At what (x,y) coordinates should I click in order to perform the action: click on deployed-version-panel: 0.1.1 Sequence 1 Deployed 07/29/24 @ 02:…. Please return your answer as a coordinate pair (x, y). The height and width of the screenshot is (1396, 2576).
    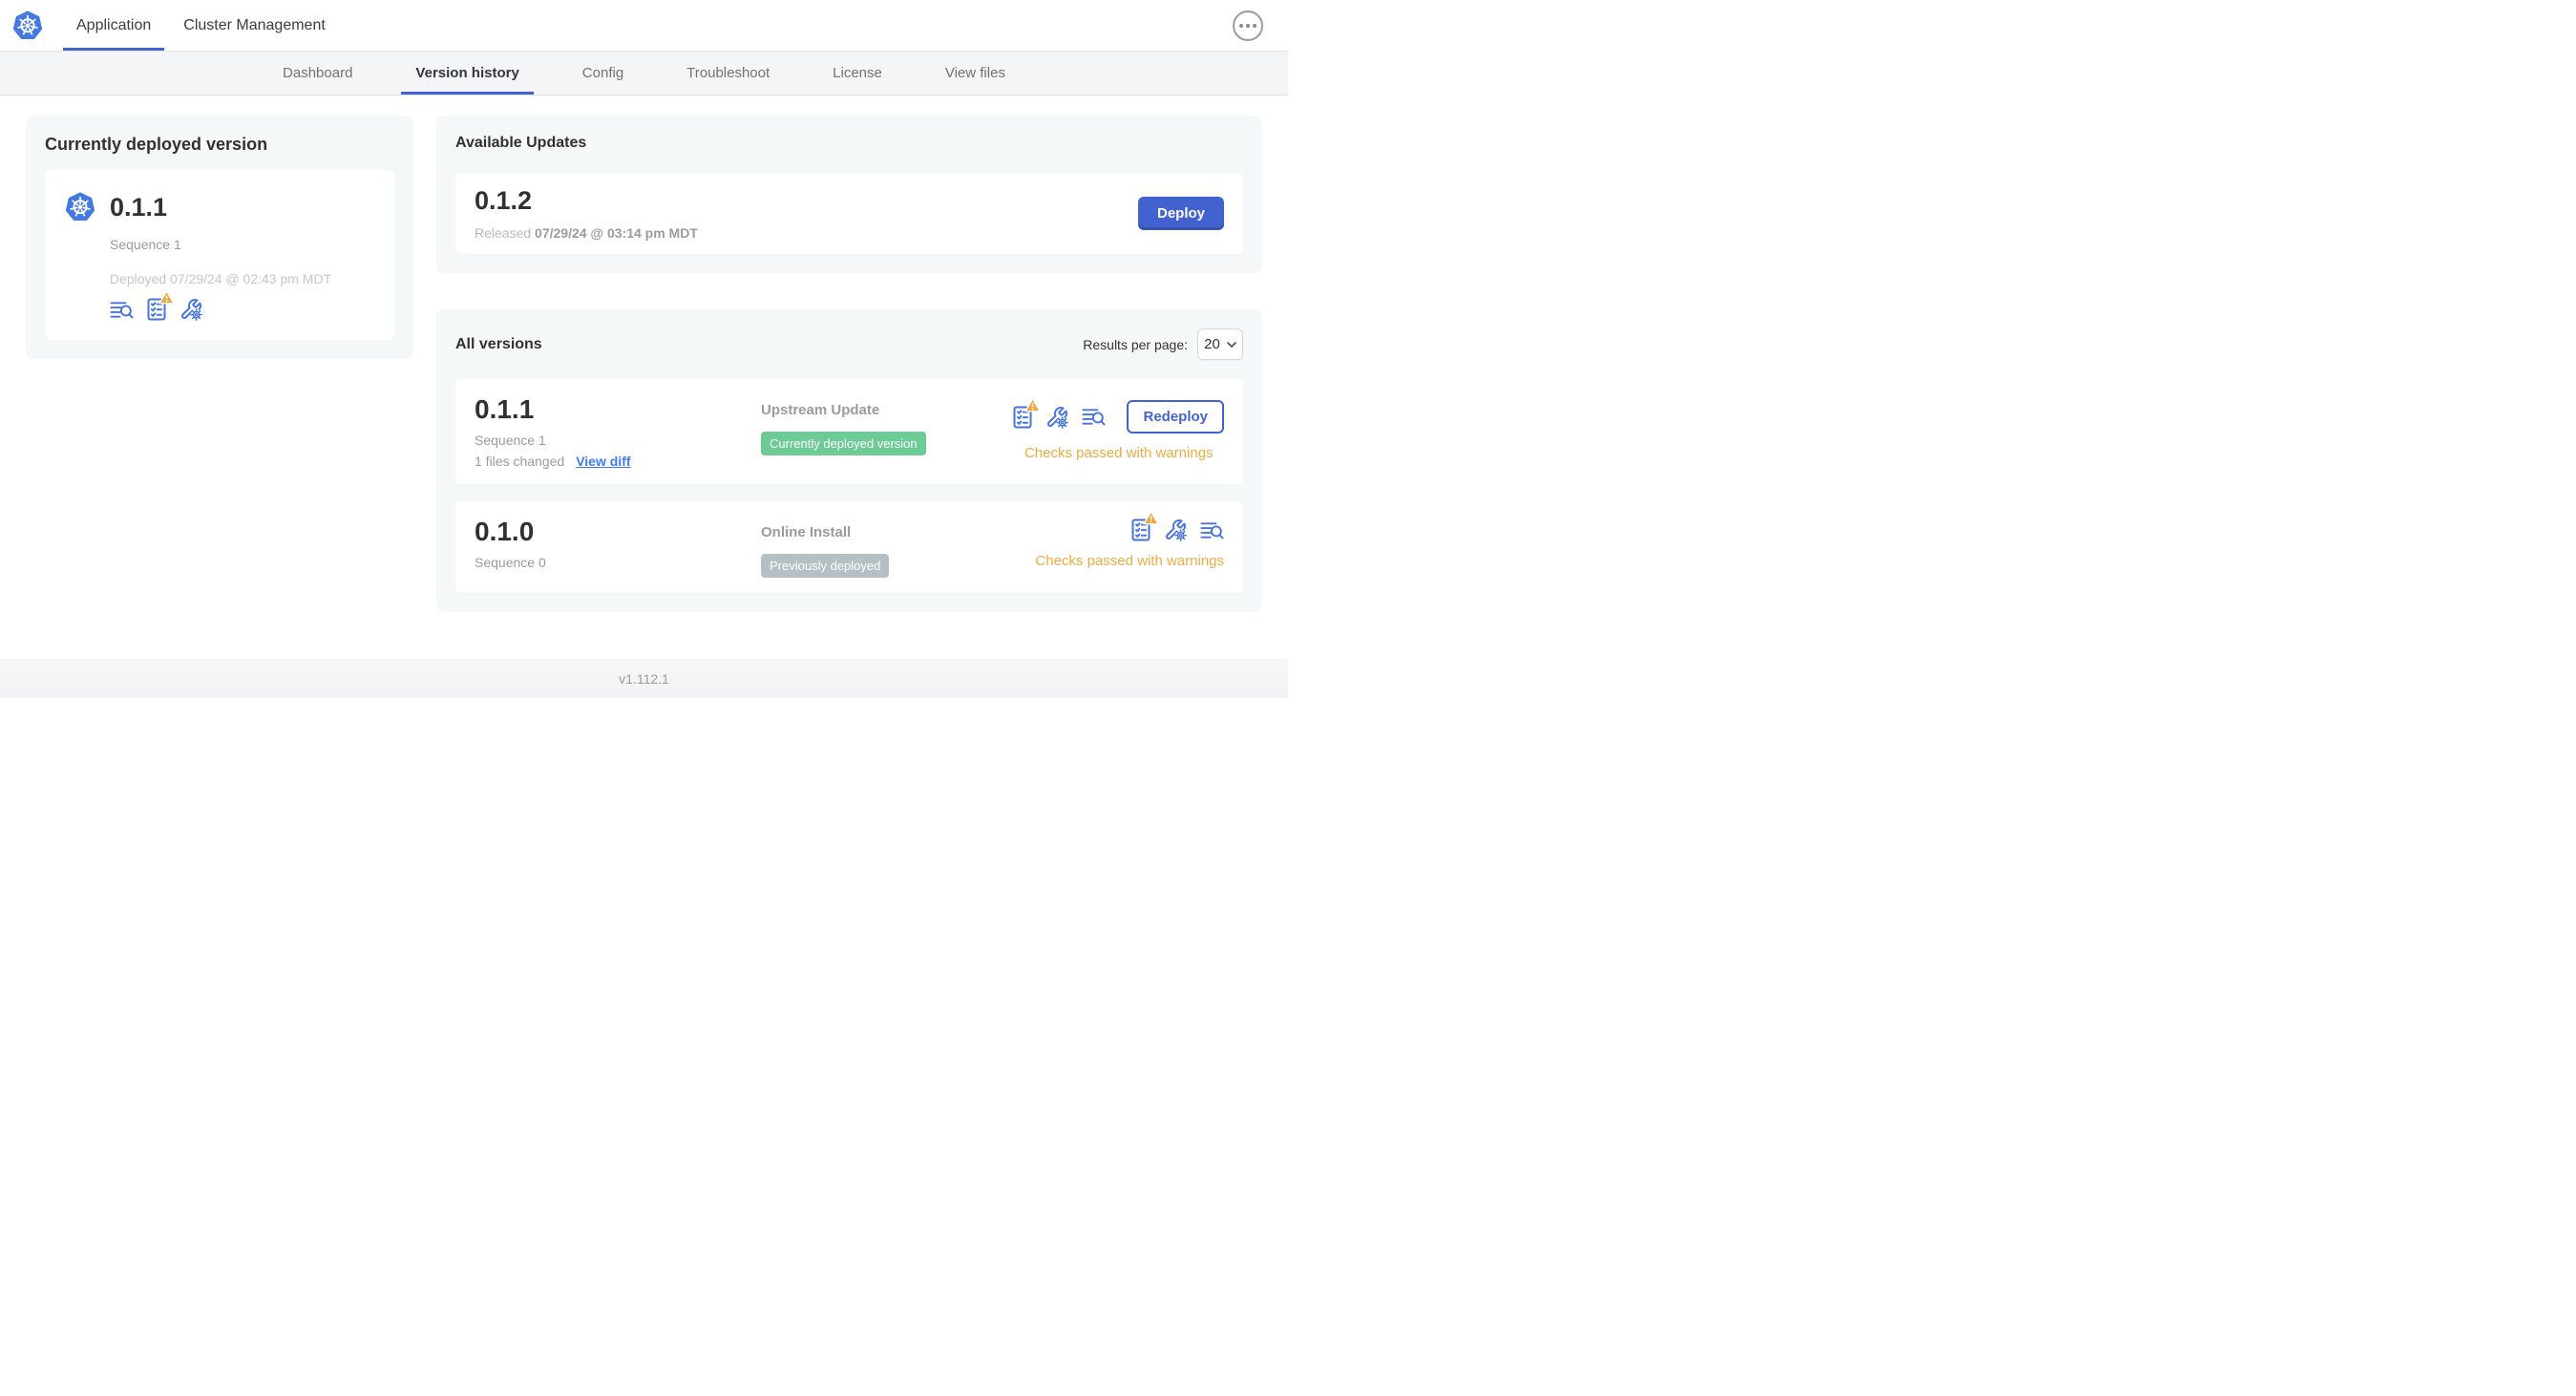
    Looking at the image, I should click on (219, 255).